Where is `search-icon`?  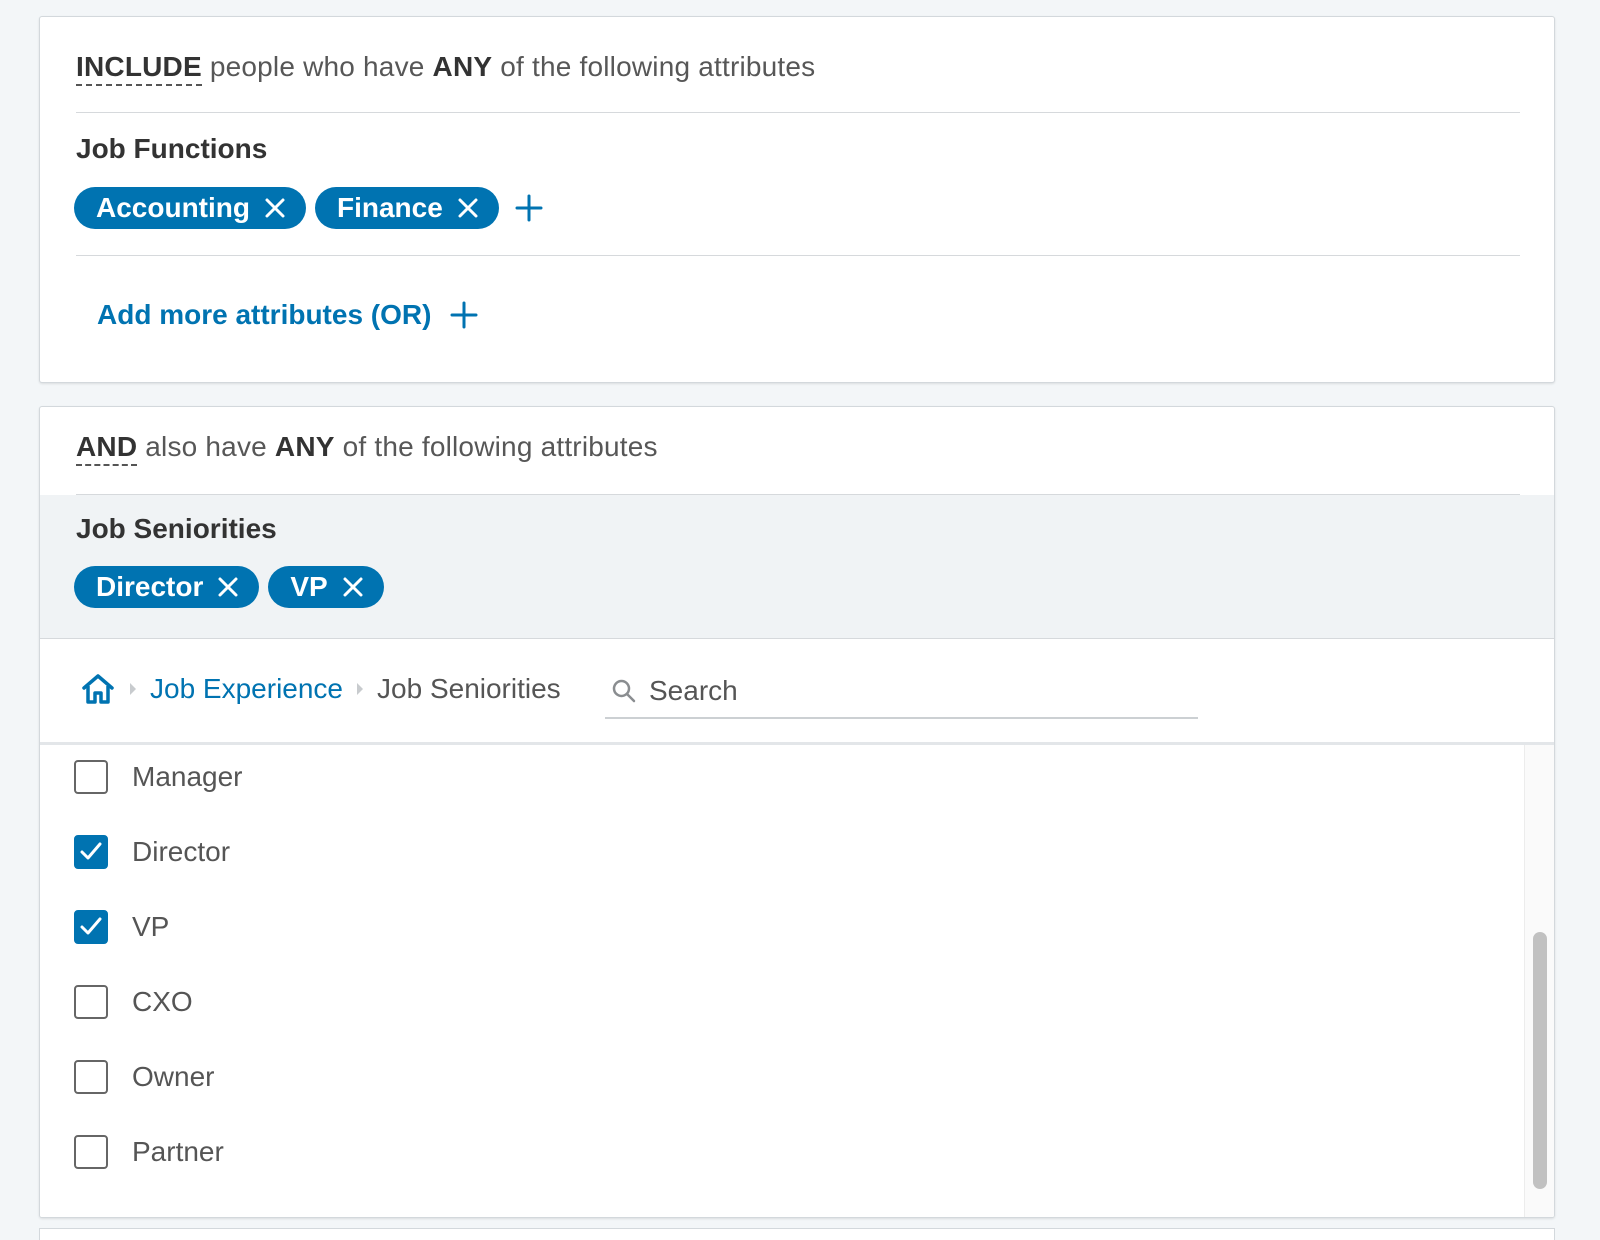
search-icon is located at coordinates (624, 691).